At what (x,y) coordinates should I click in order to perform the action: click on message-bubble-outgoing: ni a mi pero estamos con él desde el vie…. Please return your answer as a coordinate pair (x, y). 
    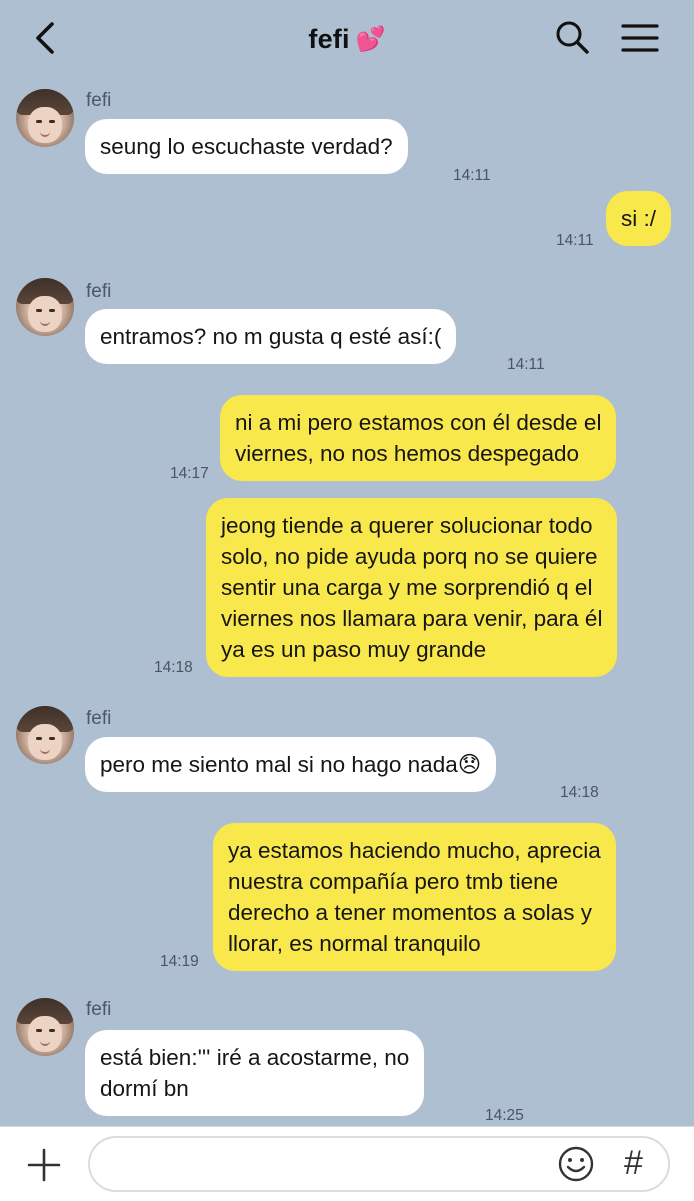
    Looking at the image, I should click on (418, 438).